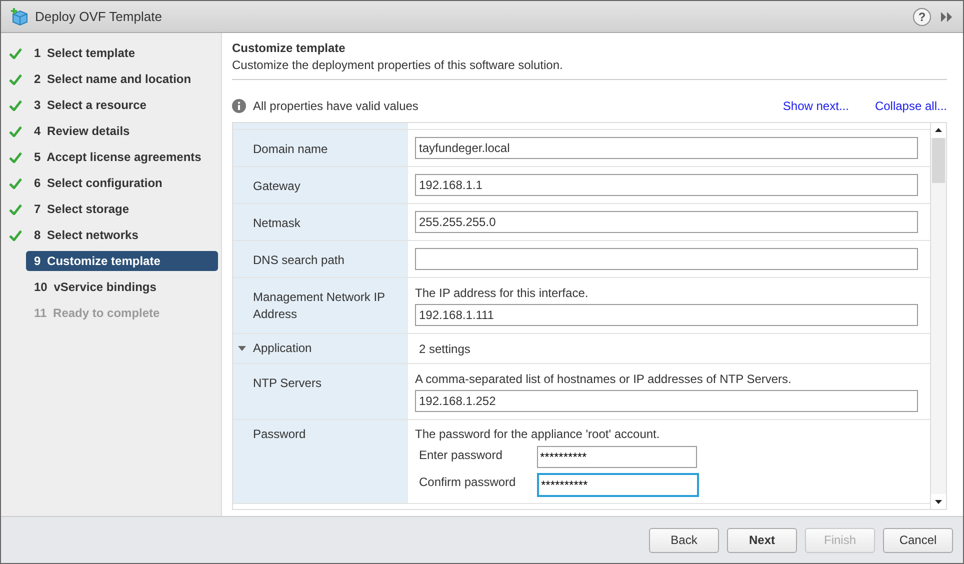  Describe the element at coordinates (122, 209) in the screenshot. I see `wizard-step: 7 Select storage` at that location.